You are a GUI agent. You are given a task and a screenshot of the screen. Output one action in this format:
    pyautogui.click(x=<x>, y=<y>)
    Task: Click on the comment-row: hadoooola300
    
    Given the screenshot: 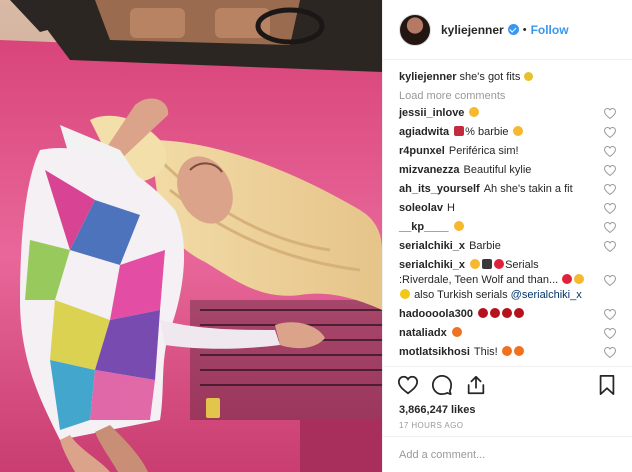 What is the action you would take?
    pyautogui.click(x=507, y=314)
    